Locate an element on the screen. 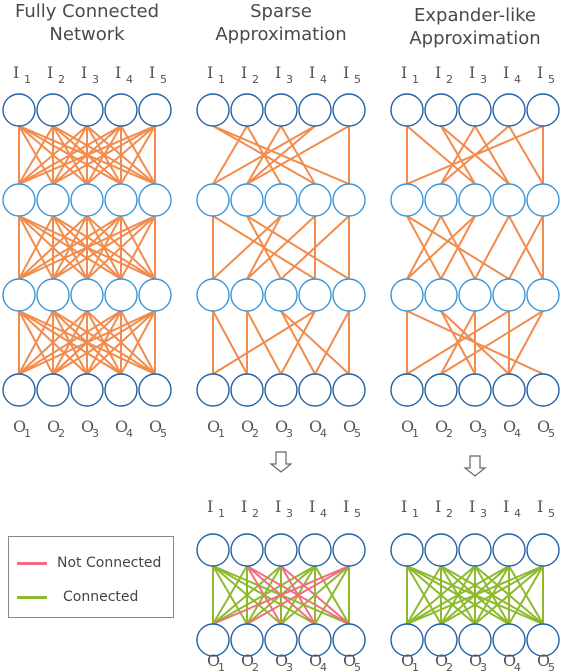  connected-swatch is located at coordinates (32, 597).